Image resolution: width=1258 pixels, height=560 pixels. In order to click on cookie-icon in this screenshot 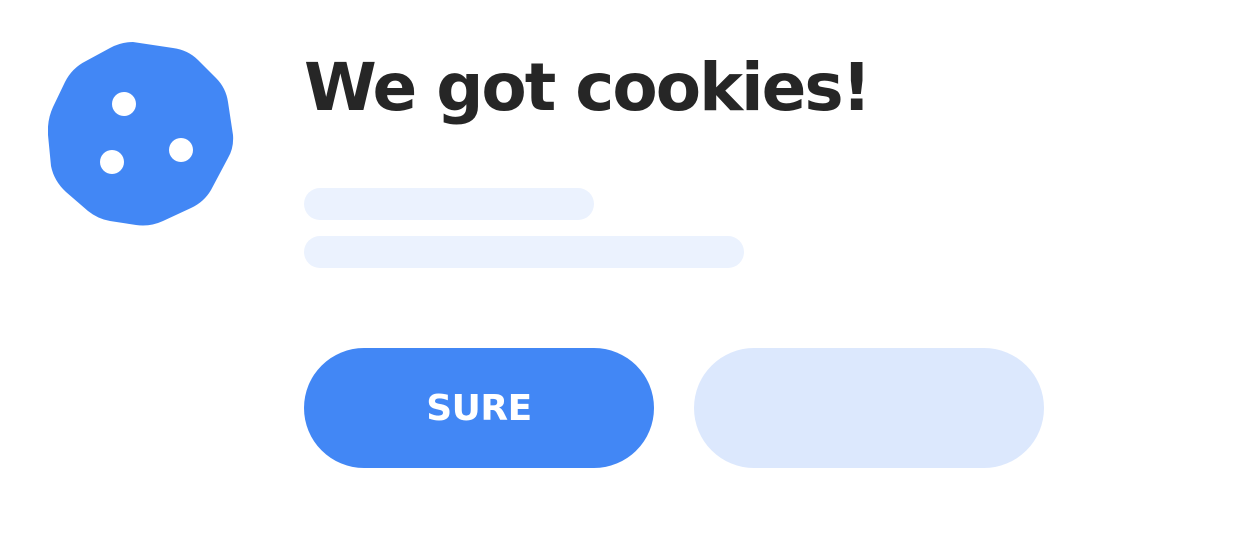, I will do `click(141, 134)`.